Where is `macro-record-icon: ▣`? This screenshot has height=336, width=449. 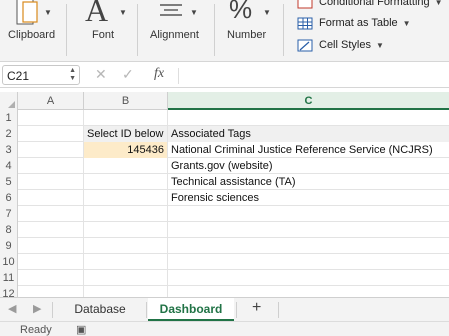 macro-record-icon: ▣ is located at coordinates (81, 329).